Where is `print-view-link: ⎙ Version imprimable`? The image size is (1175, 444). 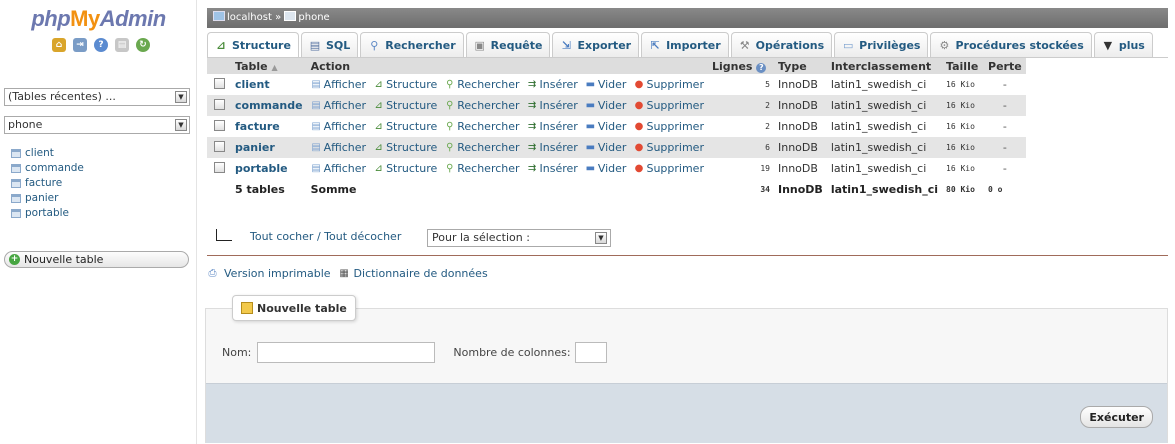 print-view-link: ⎙ Version imprimable is located at coordinates (269, 273).